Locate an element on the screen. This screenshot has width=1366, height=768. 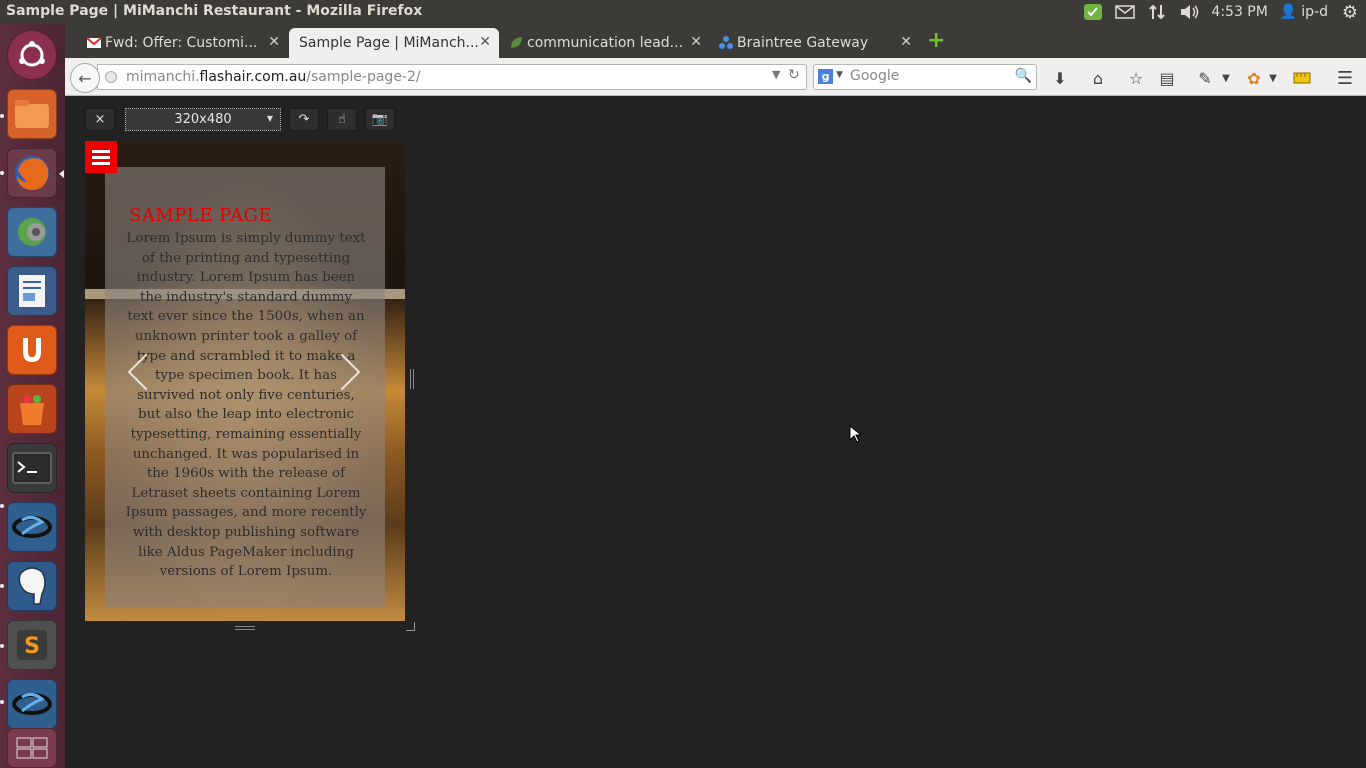
url-path: /sample-page-2/ is located at coordinates (363, 77).